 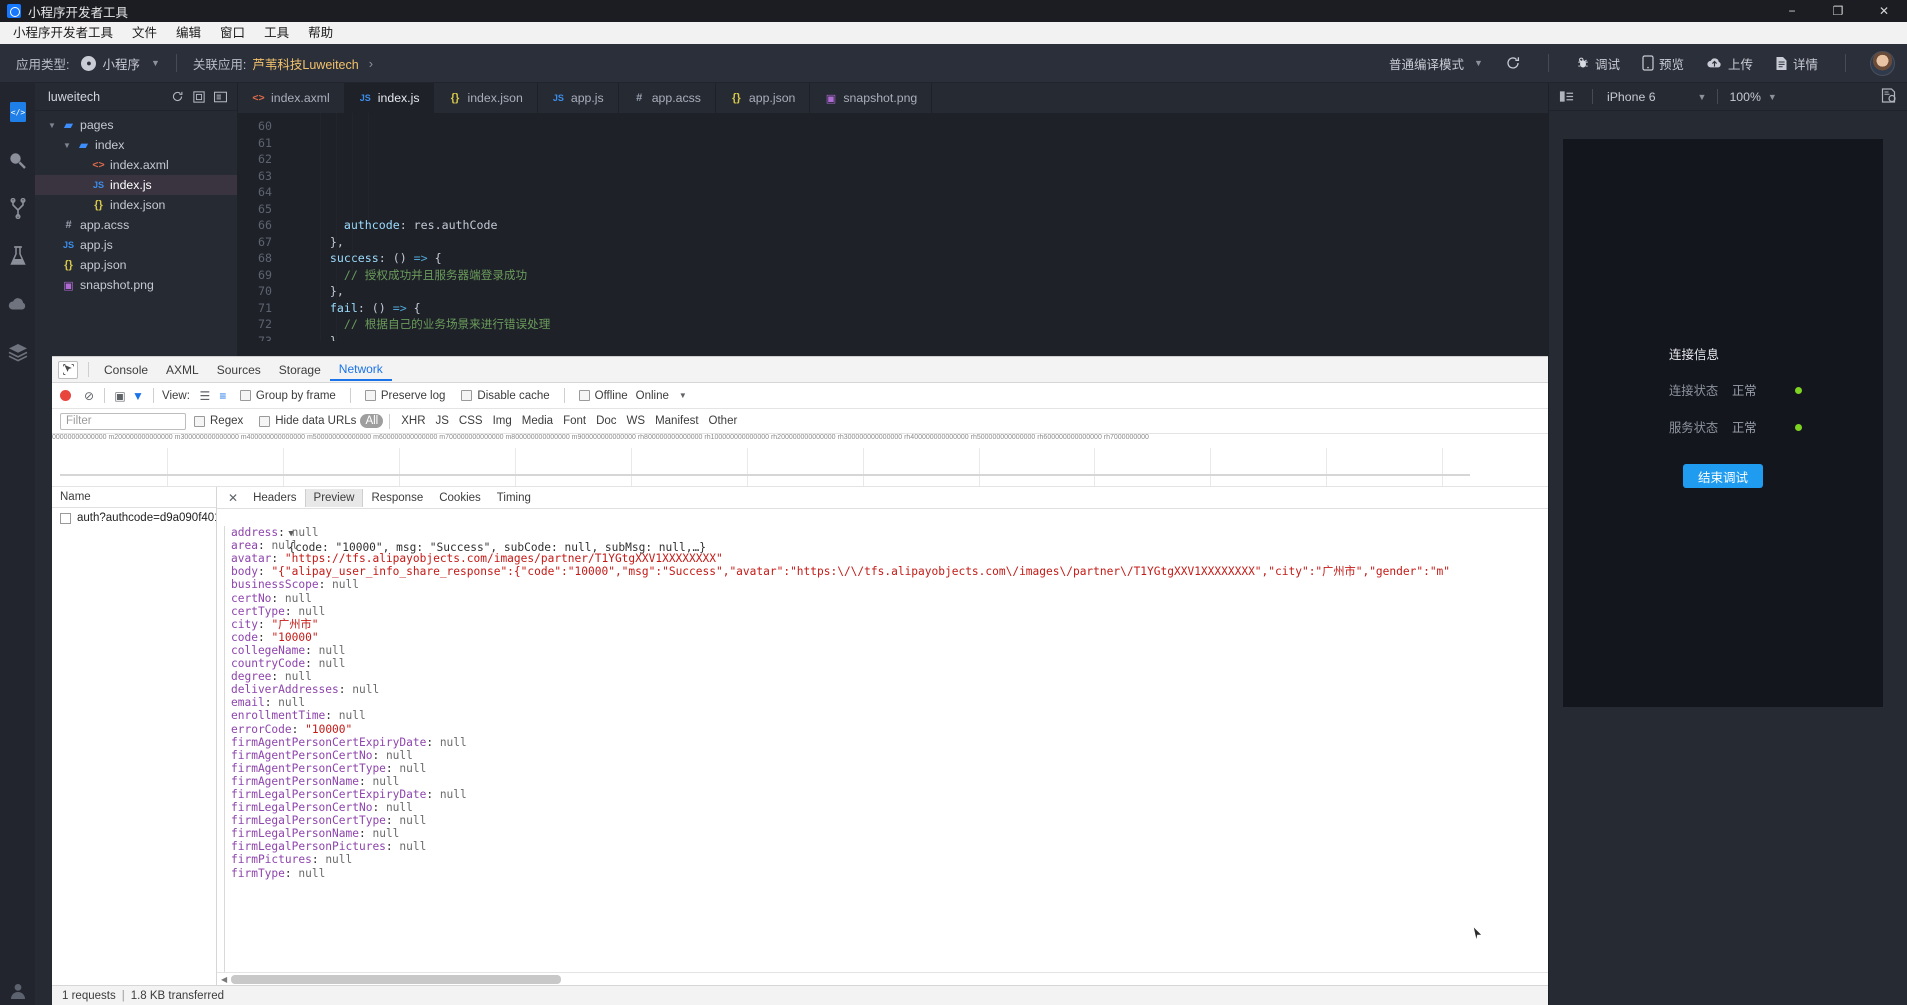 I want to click on tab-cookies: Cookies, so click(x=460, y=498).